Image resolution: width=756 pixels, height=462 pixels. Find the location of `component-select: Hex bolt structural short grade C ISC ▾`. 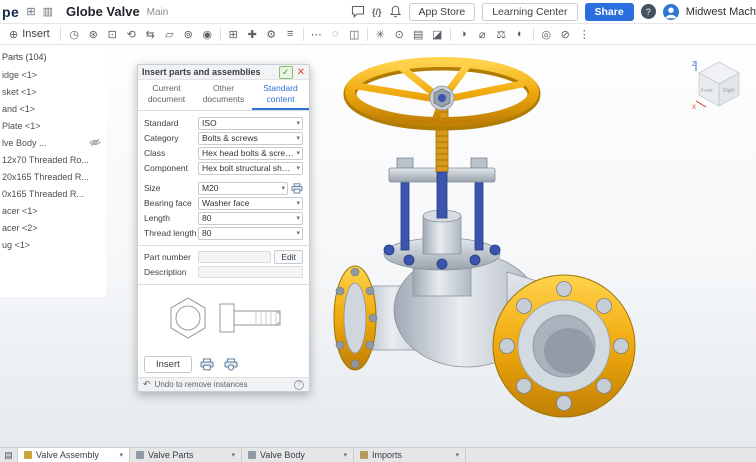

component-select: Hex bolt structural short grade C ISC ▾ is located at coordinates (250, 168).